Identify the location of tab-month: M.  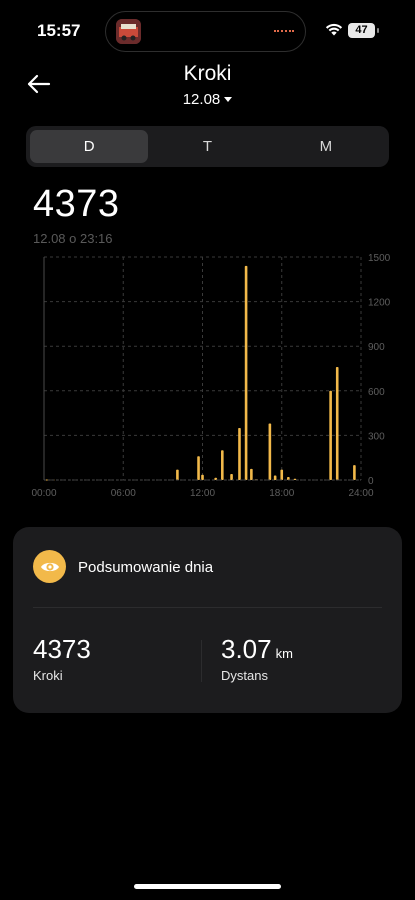
(326, 146).